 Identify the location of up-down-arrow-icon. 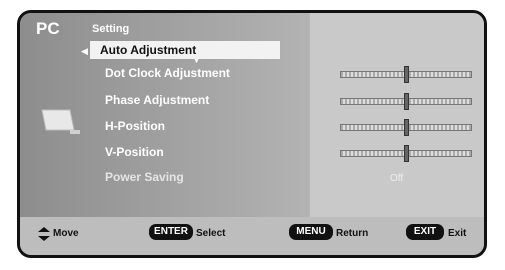
(44, 234).